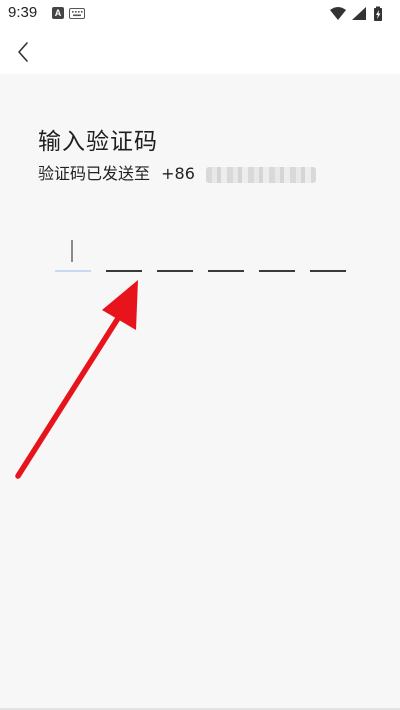 This screenshot has height=710, width=400. I want to click on sent-to-text: 验证码已发送至 +86, so click(177, 172).